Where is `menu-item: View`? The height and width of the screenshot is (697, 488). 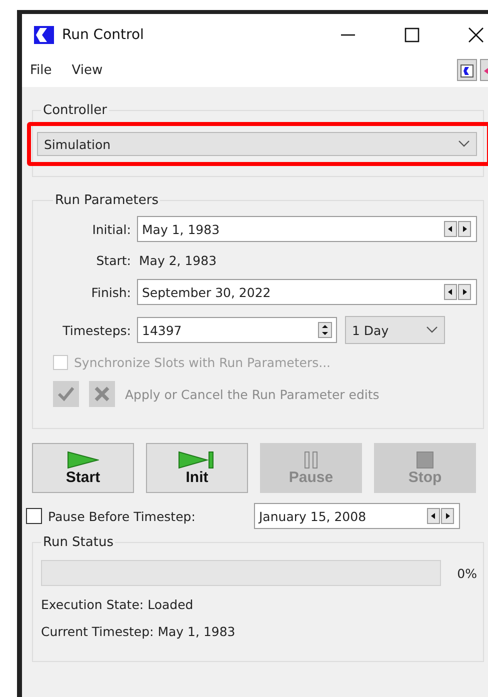
menu-item: View is located at coordinates (87, 70).